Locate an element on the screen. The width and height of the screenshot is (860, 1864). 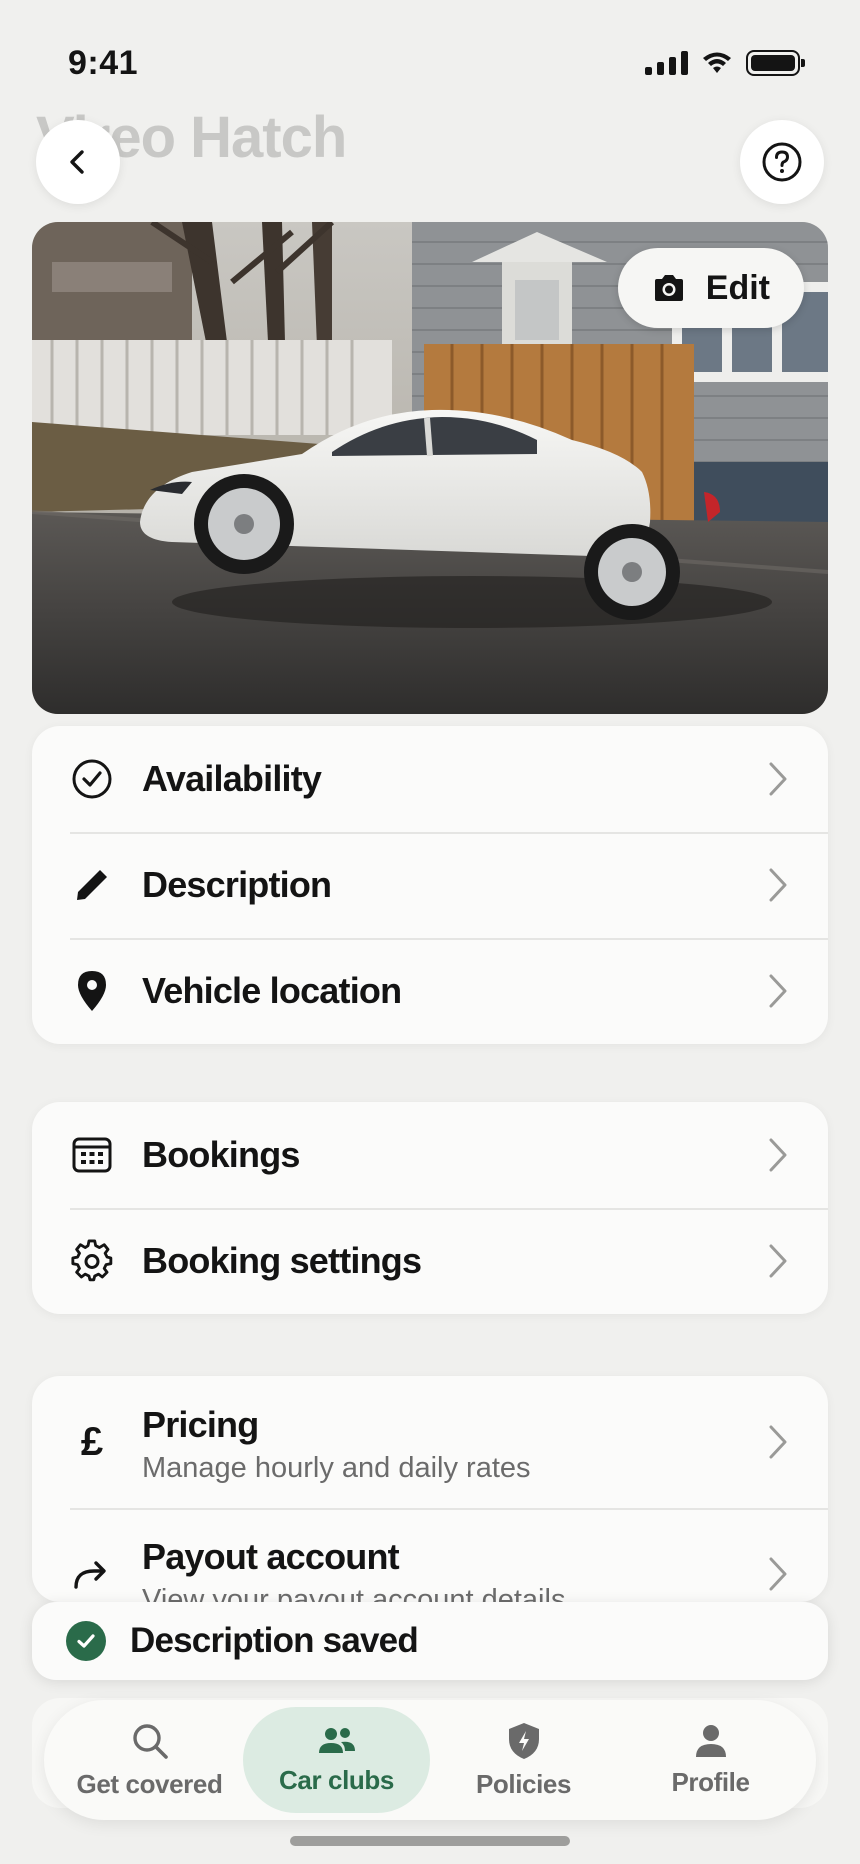
tab-label: Car clubs is located at coordinates (336, 1779).